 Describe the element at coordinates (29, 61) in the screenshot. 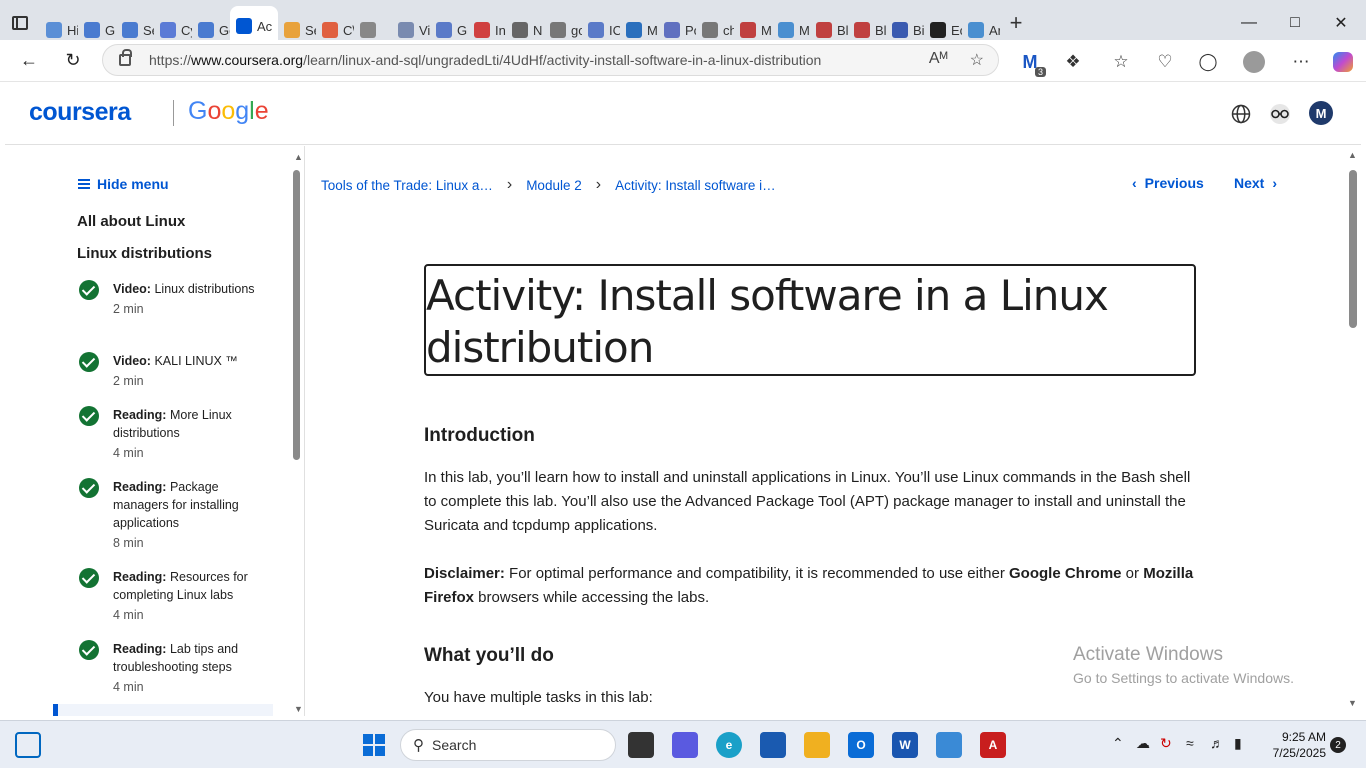

I see `back-arrow-icon: ←` at that location.